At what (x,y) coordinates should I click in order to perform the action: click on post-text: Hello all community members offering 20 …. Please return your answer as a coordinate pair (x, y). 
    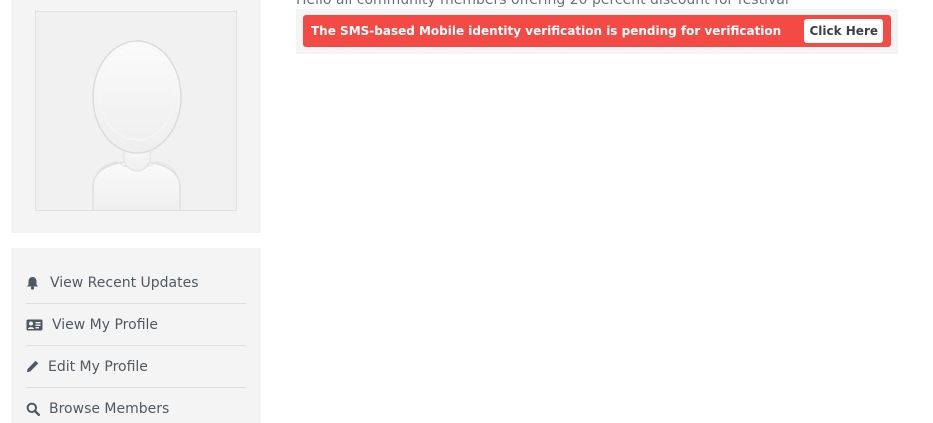
    Looking at the image, I should click on (542, 4).